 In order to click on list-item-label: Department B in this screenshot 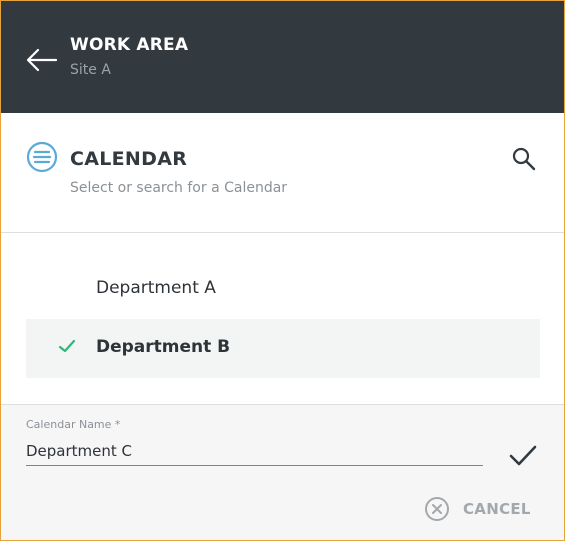, I will do `click(163, 347)`.